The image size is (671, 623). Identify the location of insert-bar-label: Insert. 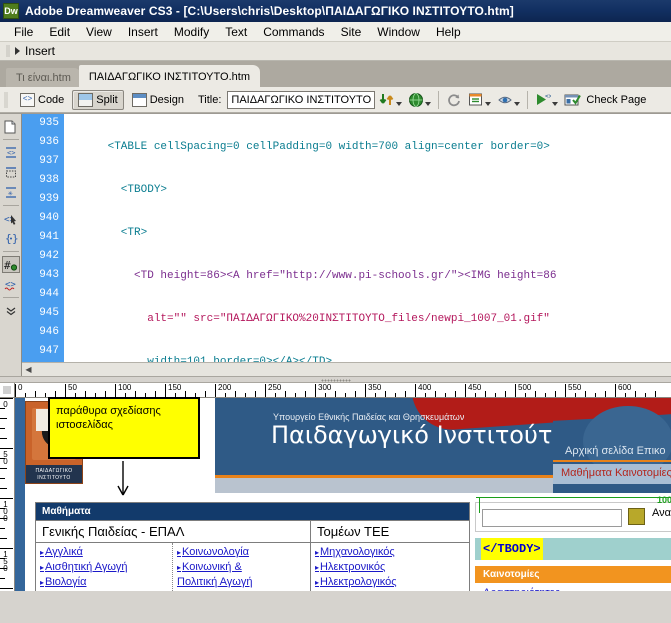
(40, 51).